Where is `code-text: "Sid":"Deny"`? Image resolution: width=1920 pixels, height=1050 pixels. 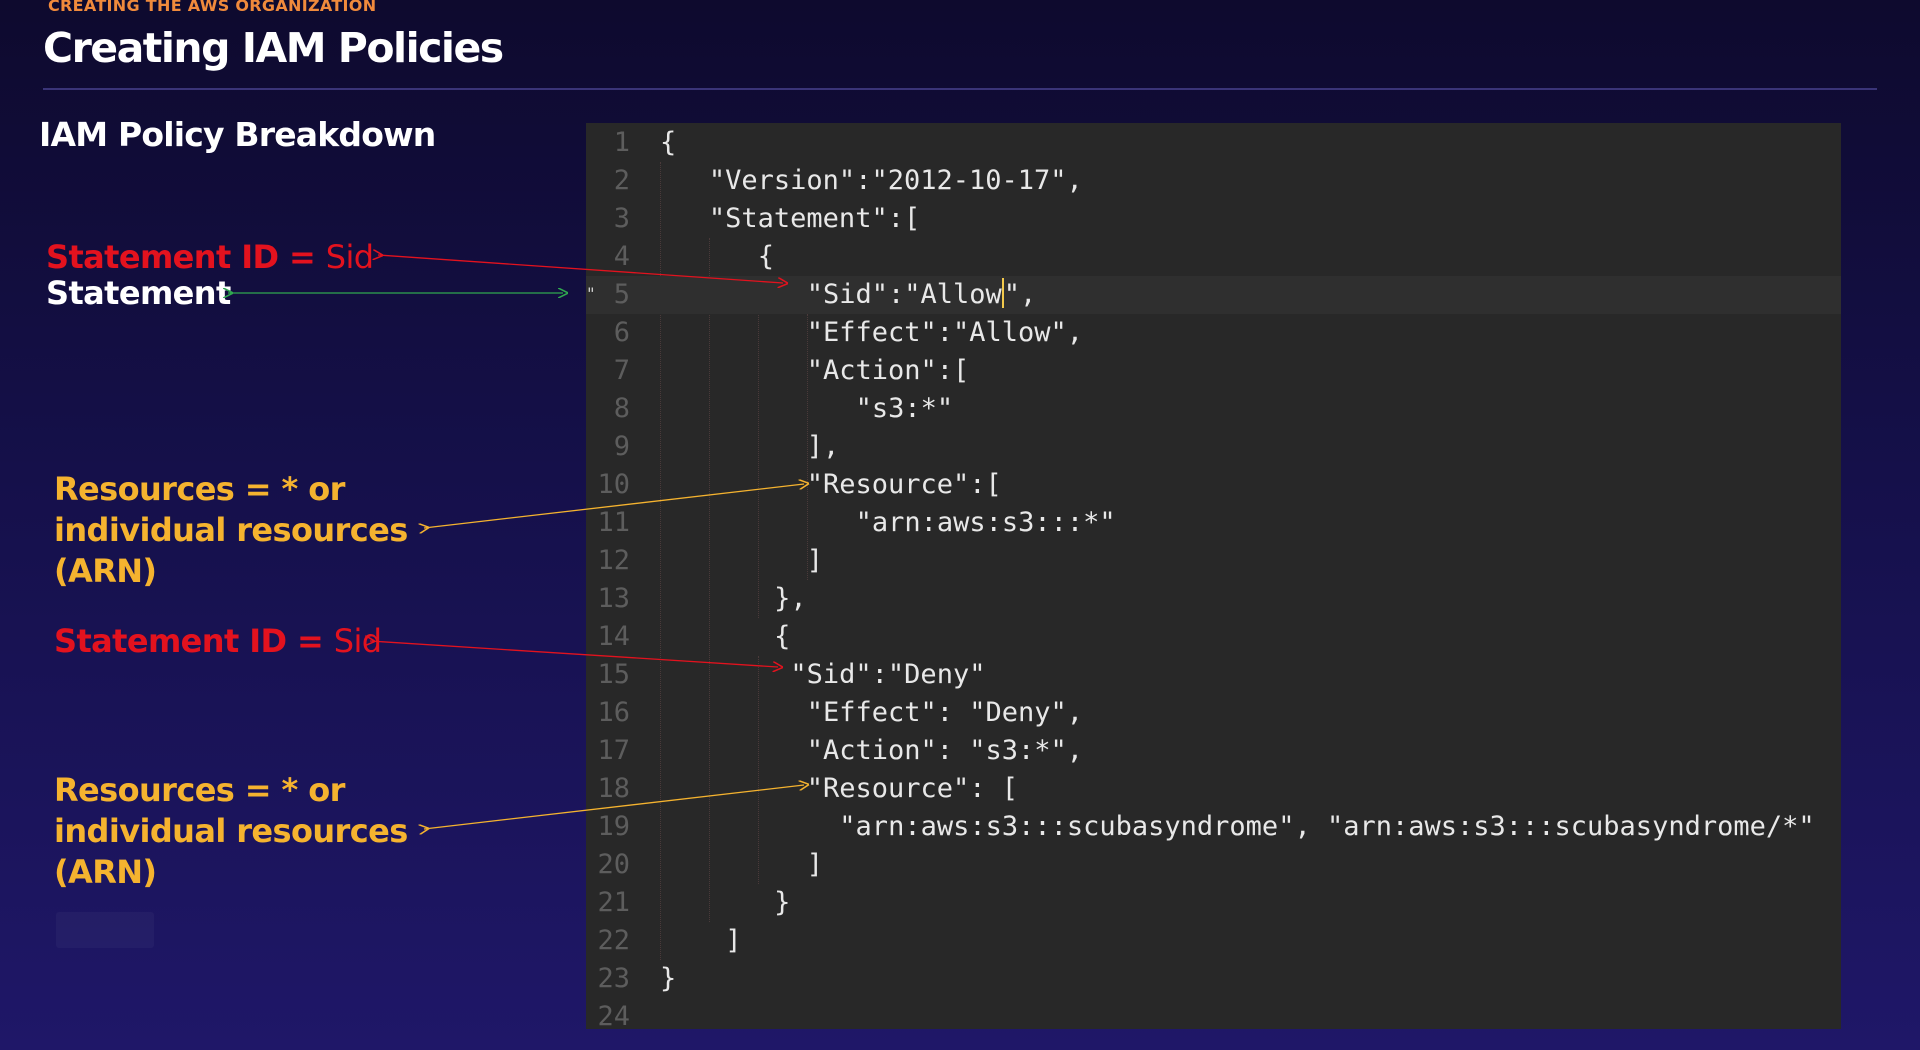
code-text: "Sid":"Deny" is located at coordinates (888, 674).